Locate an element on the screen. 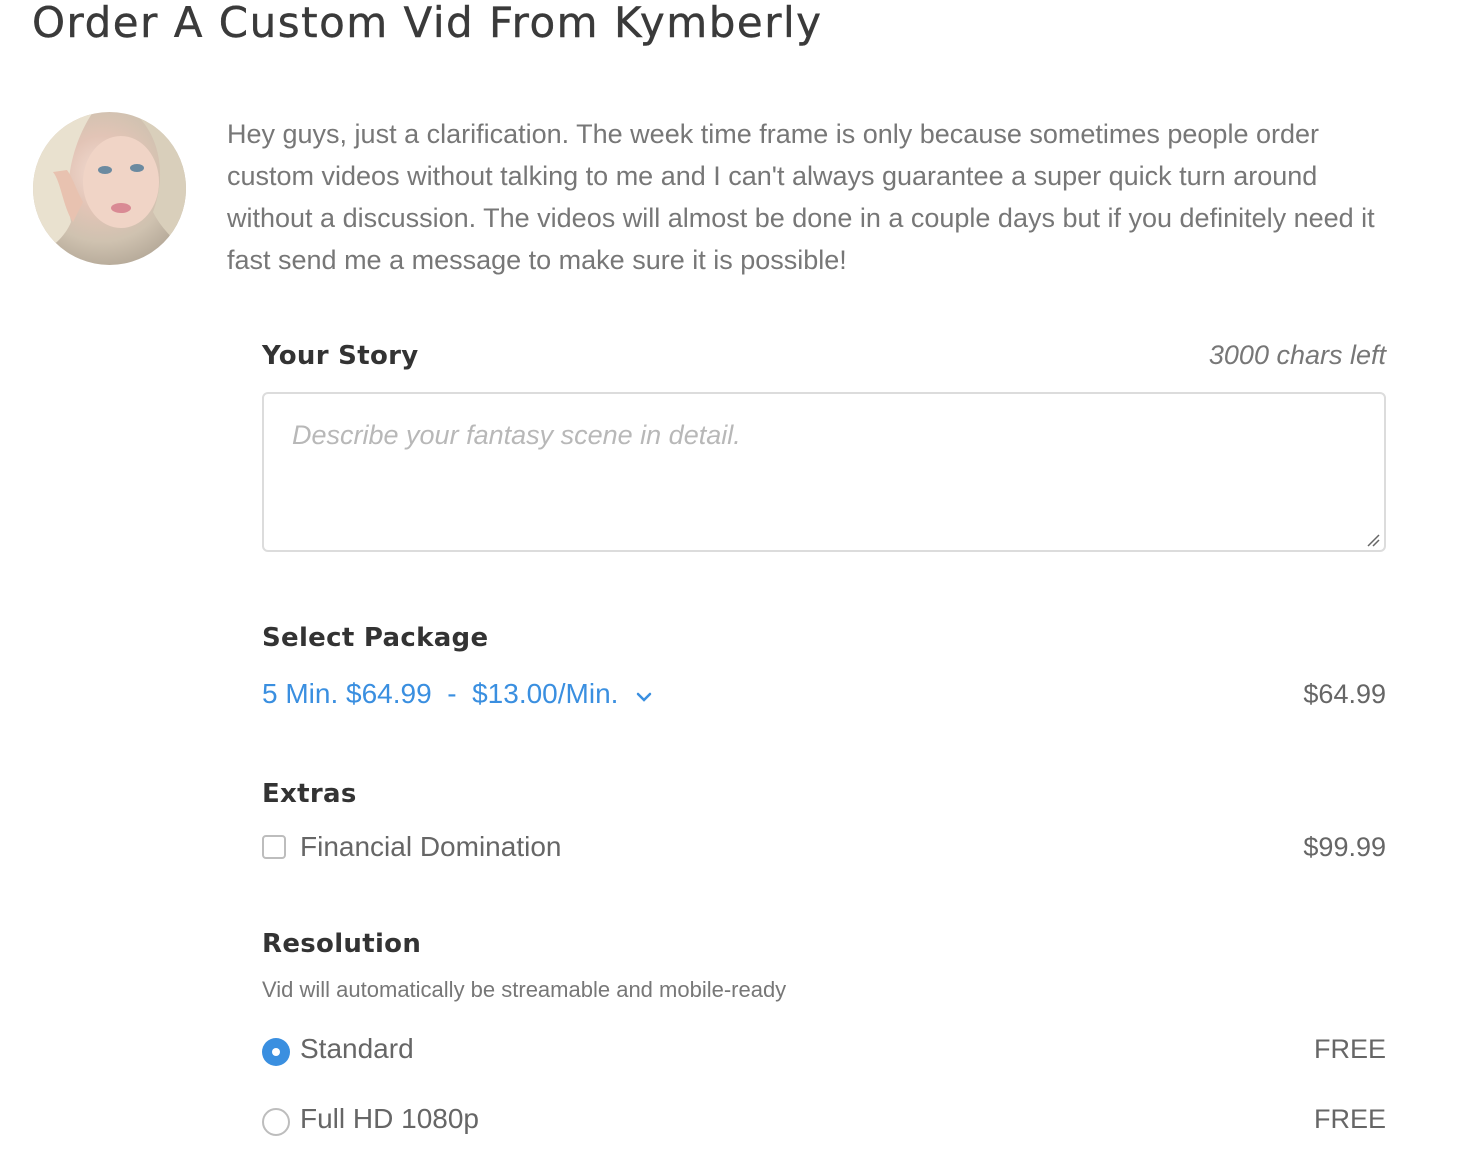 The image size is (1470, 1164). package-heading: Select Package is located at coordinates (375, 638).